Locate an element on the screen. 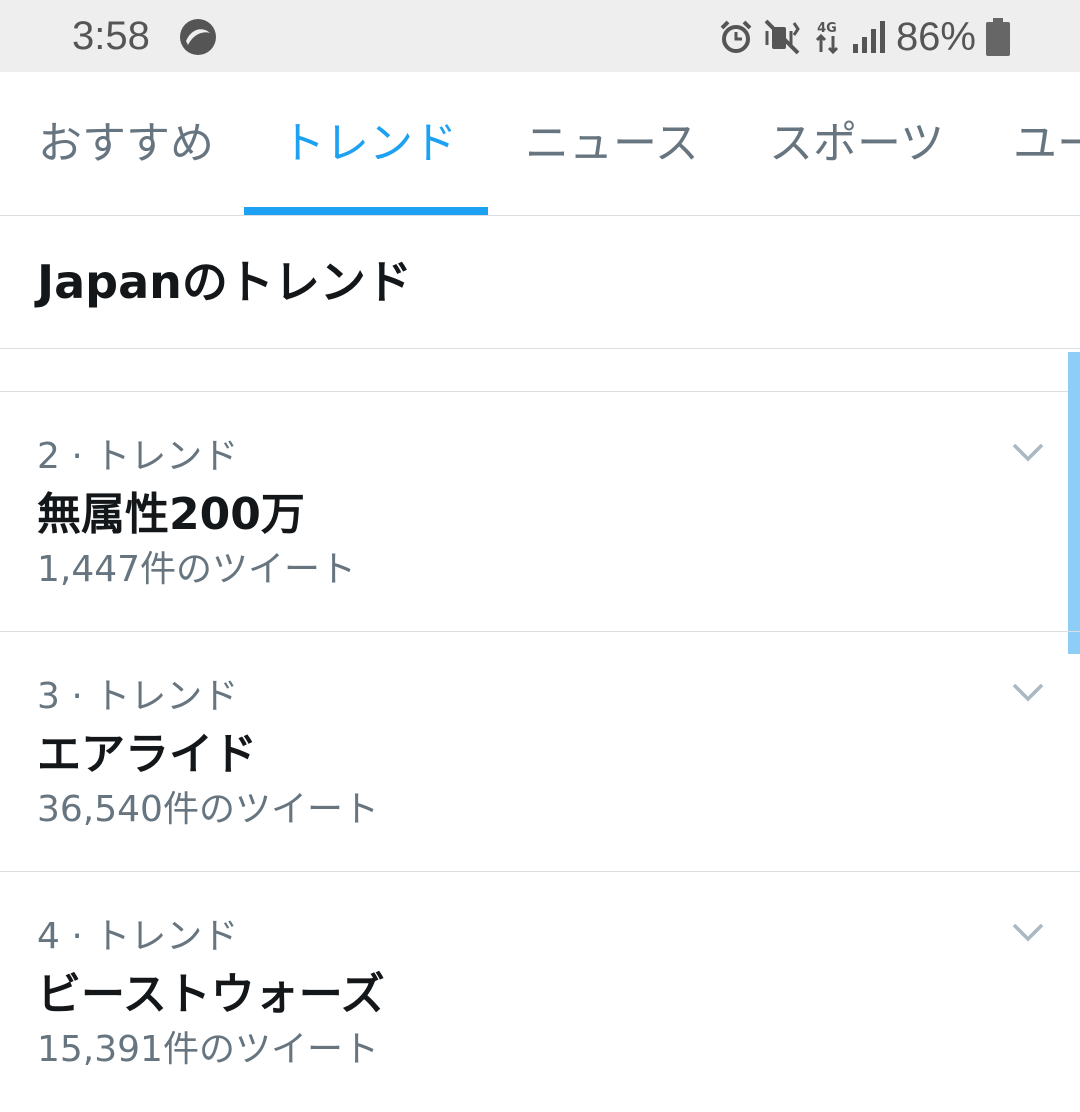 The width and height of the screenshot is (1080, 1112). tab-trends: トレンド is located at coordinates (366, 143).